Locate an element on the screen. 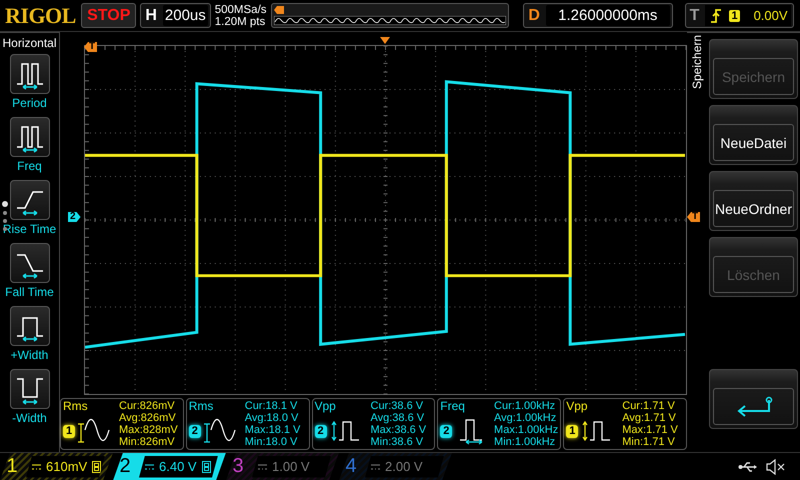 The height and width of the screenshot is (480, 800). wave-overview-icon is located at coordinates (390, 20).